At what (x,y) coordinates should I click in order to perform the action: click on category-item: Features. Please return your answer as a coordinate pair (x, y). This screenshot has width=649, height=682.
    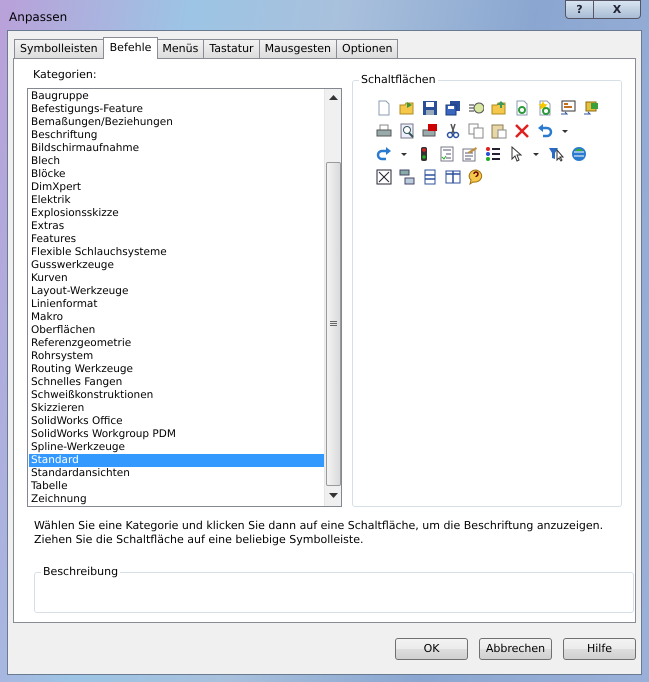
    Looking at the image, I should click on (176, 239).